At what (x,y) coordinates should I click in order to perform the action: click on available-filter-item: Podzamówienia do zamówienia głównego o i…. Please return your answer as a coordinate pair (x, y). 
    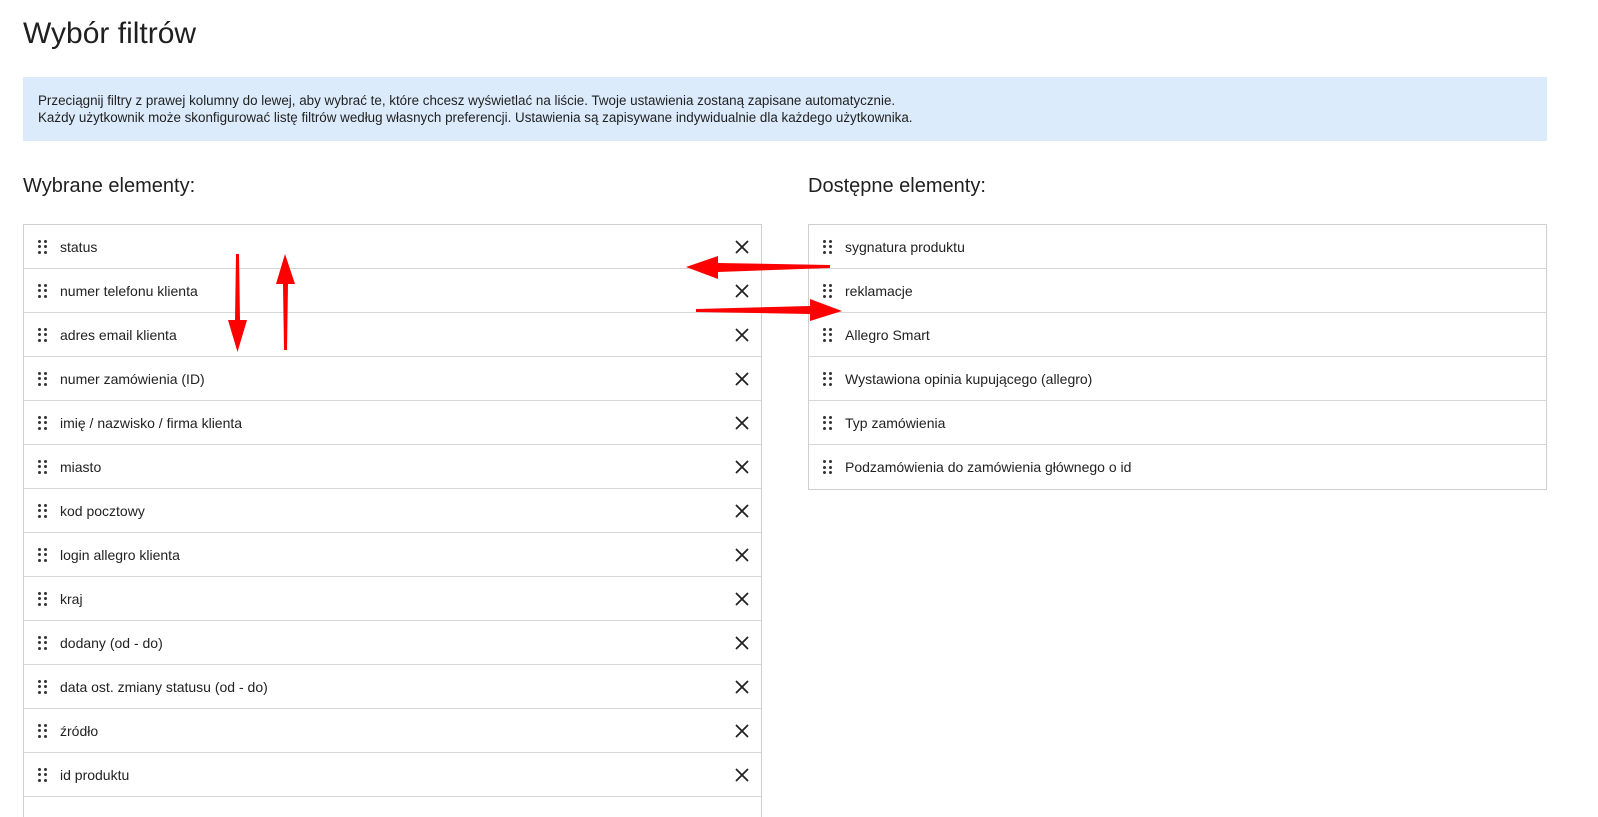
    Looking at the image, I should click on (1177, 467).